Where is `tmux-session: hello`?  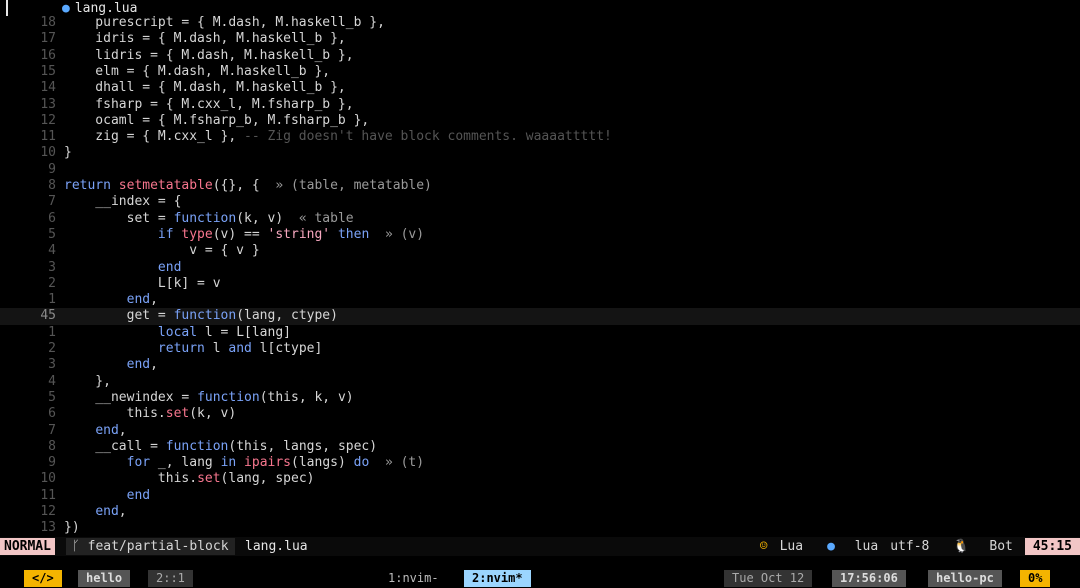 tmux-session: hello is located at coordinates (104, 578).